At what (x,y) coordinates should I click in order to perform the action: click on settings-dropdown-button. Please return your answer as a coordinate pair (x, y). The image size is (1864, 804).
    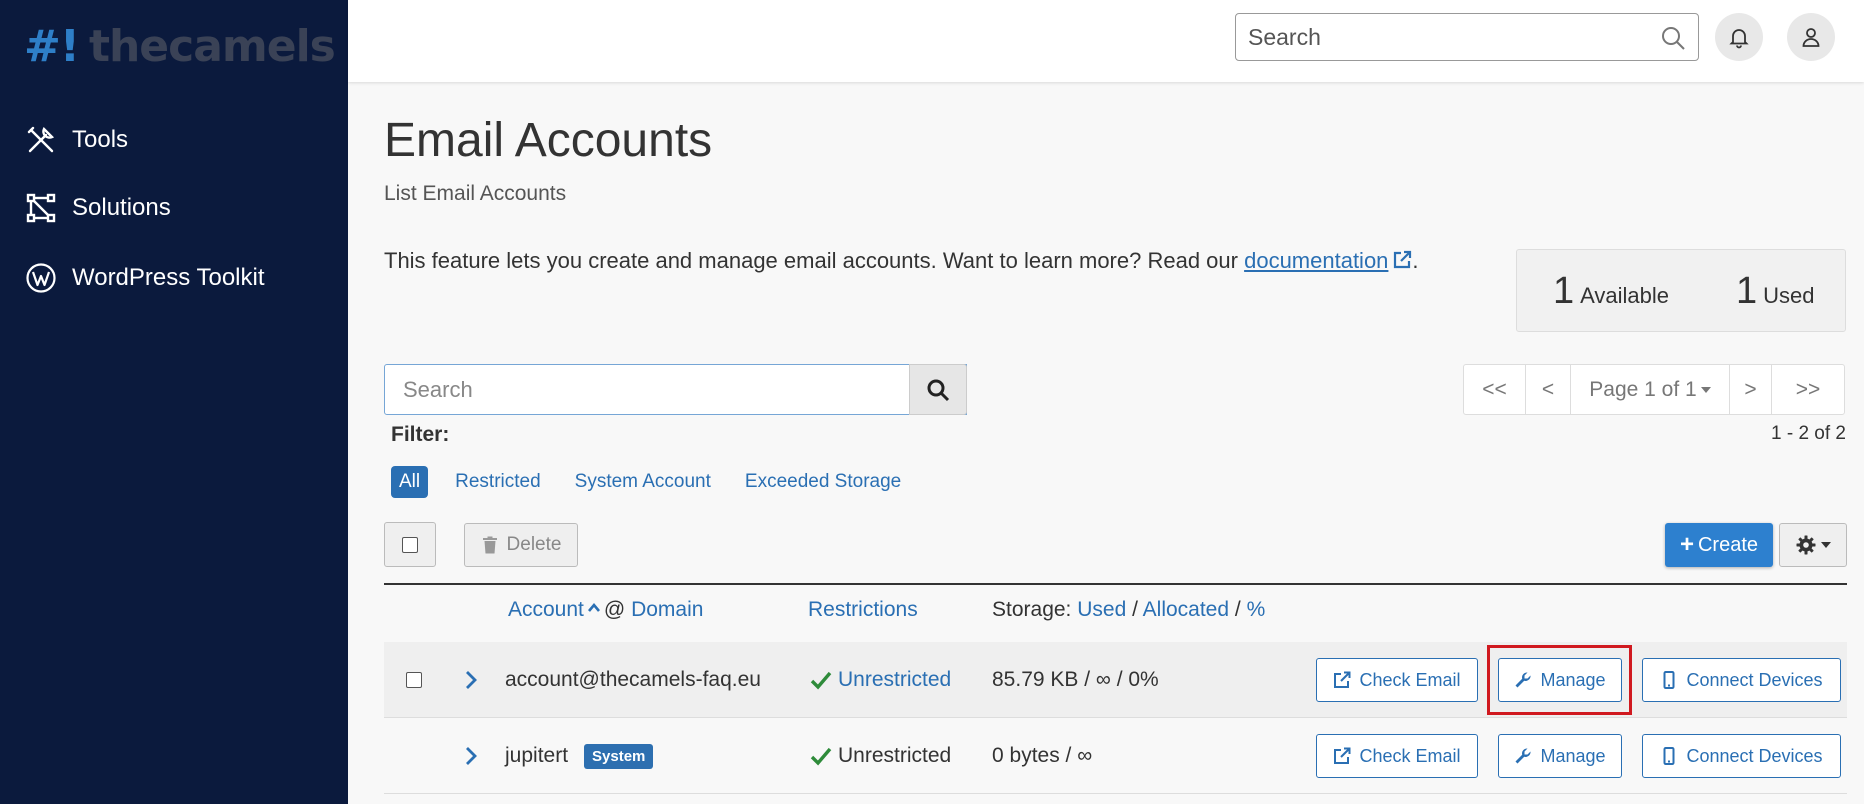
    Looking at the image, I should click on (1813, 545).